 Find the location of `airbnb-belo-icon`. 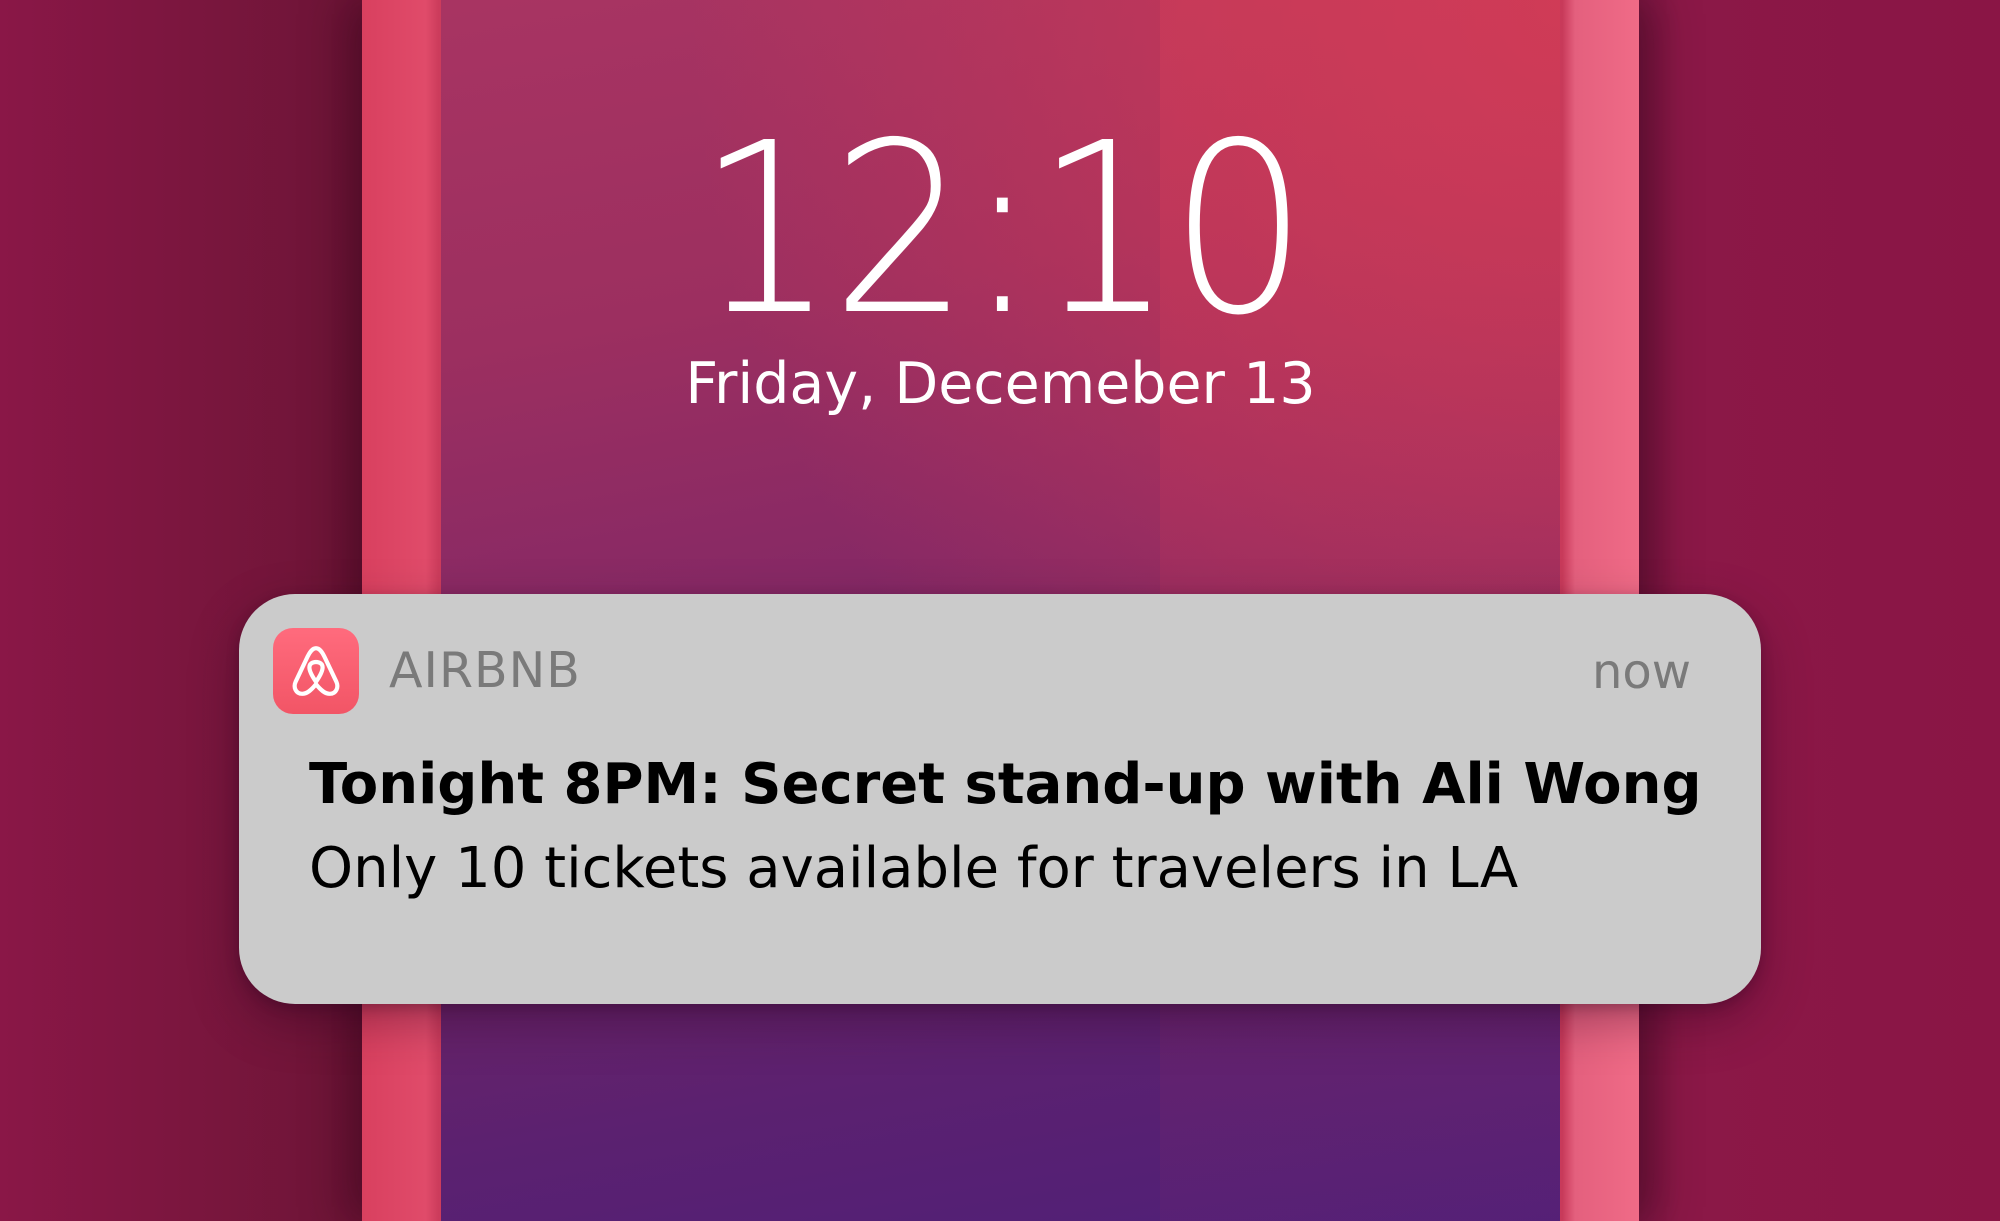

airbnb-belo-icon is located at coordinates (316, 671).